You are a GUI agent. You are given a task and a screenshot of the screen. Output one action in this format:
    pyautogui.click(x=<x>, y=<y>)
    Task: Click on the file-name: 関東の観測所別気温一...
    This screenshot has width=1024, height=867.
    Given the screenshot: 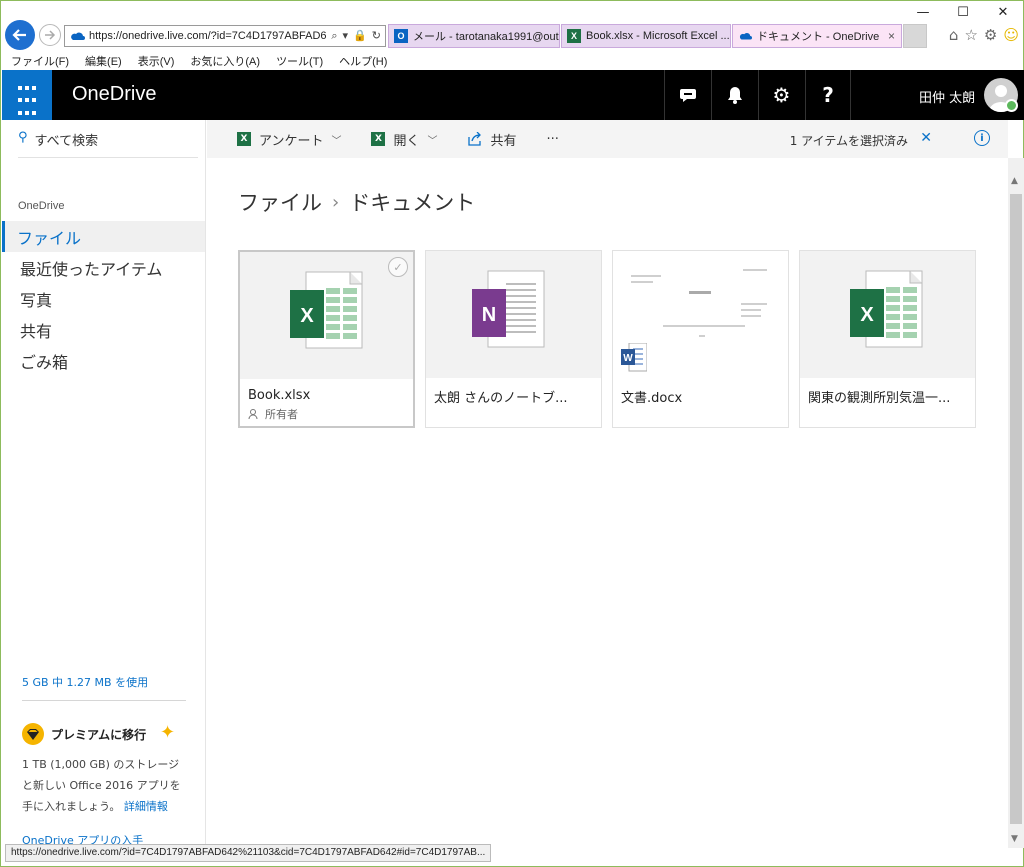 What is the action you would take?
    pyautogui.click(x=879, y=398)
    